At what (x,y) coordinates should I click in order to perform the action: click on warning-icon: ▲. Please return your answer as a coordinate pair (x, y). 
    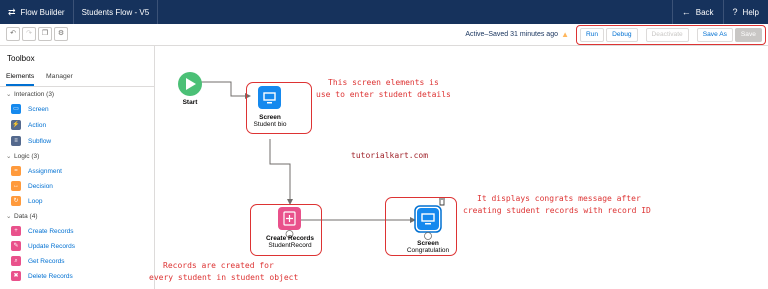
    Looking at the image, I should click on (565, 34).